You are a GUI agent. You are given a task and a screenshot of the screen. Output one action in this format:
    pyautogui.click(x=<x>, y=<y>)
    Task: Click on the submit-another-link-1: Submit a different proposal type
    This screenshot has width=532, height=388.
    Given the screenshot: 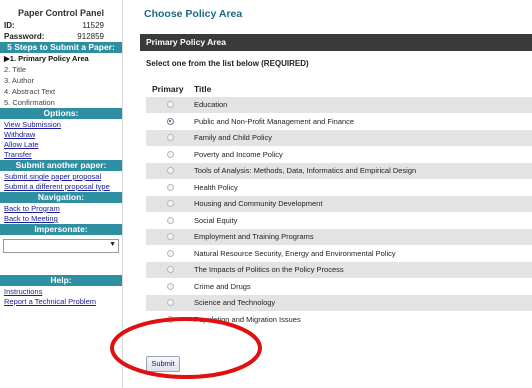 What is the action you would take?
    pyautogui.click(x=61, y=186)
    